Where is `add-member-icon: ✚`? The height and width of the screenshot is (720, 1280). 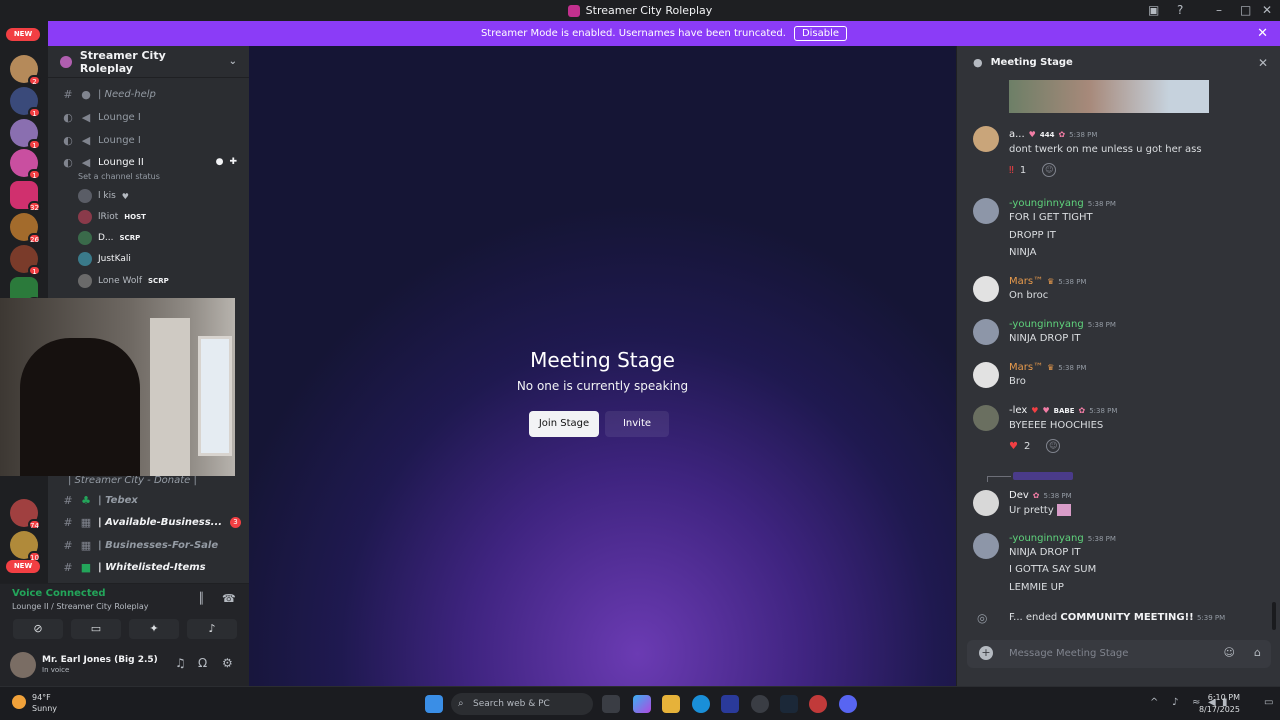 add-member-icon: ✚ is located at coordinates (233, 162).